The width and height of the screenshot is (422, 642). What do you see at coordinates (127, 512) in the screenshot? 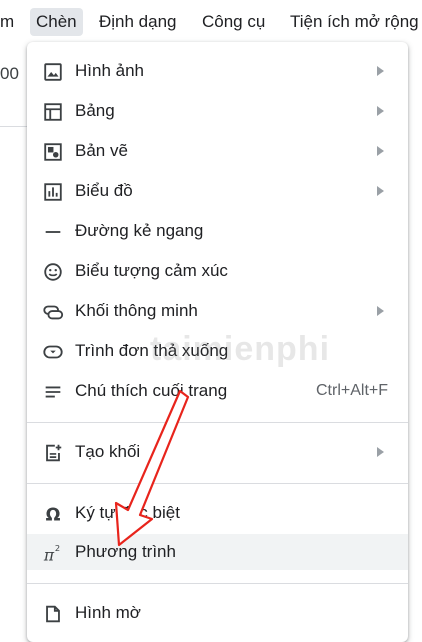
I see `menu-item-label: Ký tự đặc biệt` at bounding box center [127, 512].